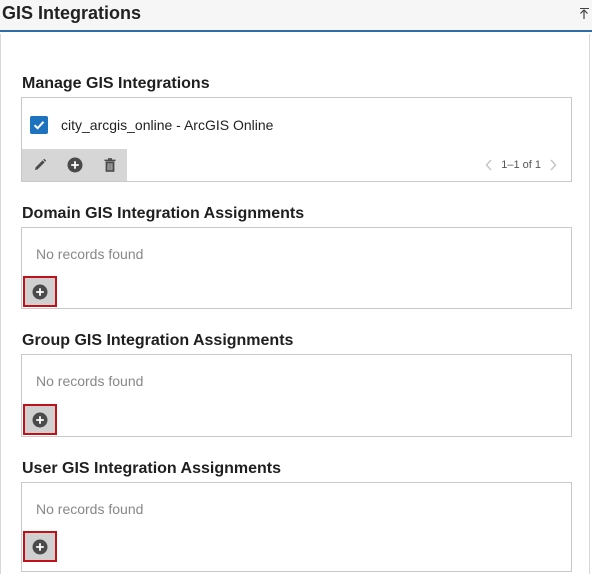  What do you see at coordinates (296, 16) in the screenshot?
I see `page-header: GIS Integrations` at bounding box center [296, 16].